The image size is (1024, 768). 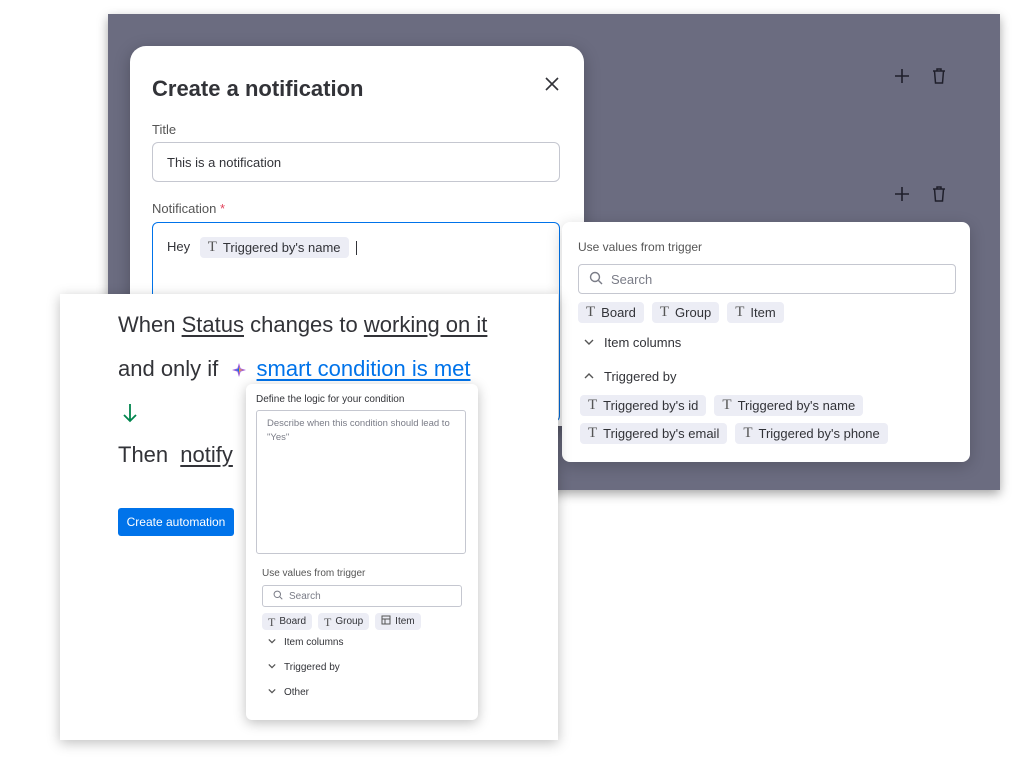 I want to click on sentence-then: Then notify, so click(x=175, y=455).